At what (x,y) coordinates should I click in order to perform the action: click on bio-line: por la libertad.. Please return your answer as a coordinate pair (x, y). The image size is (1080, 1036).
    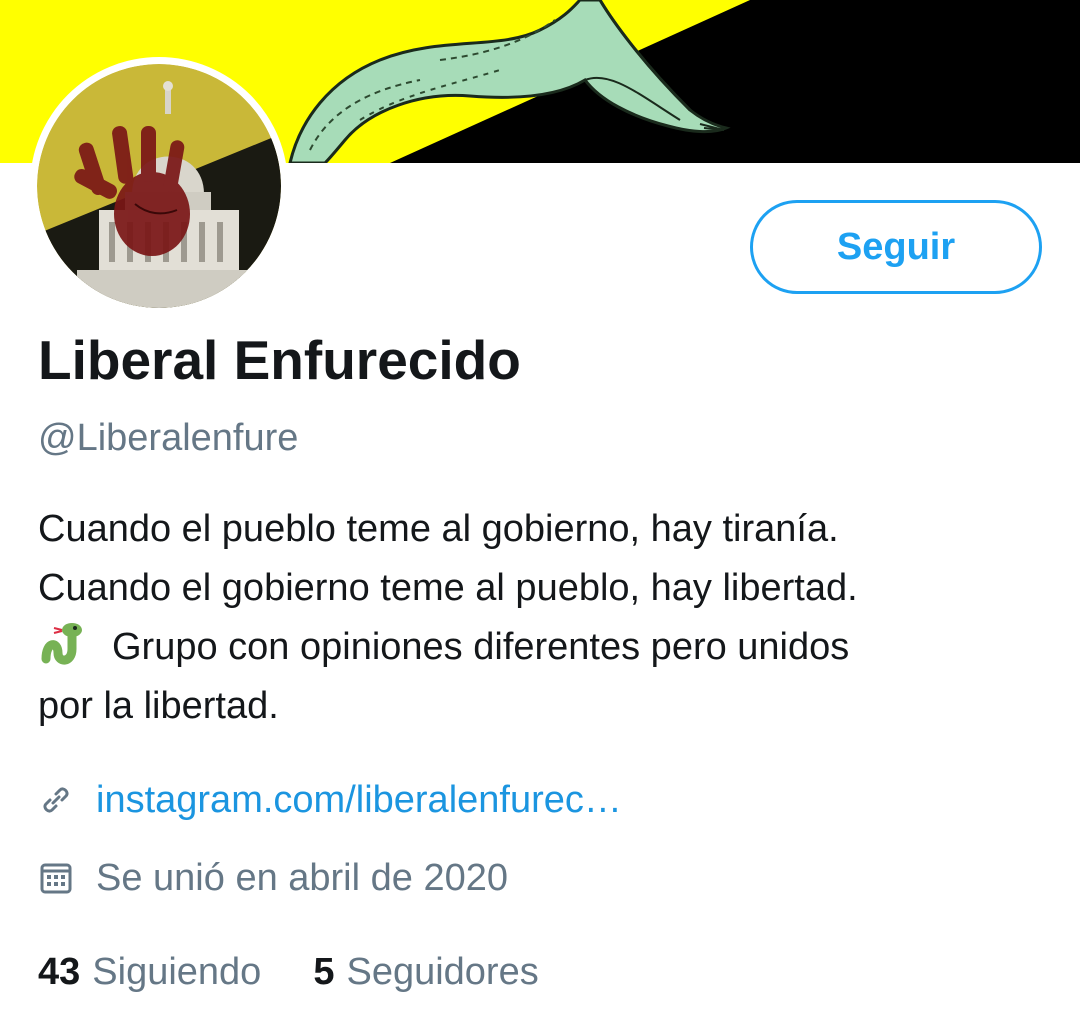
    Looking at the image, I should click on (158, 706).